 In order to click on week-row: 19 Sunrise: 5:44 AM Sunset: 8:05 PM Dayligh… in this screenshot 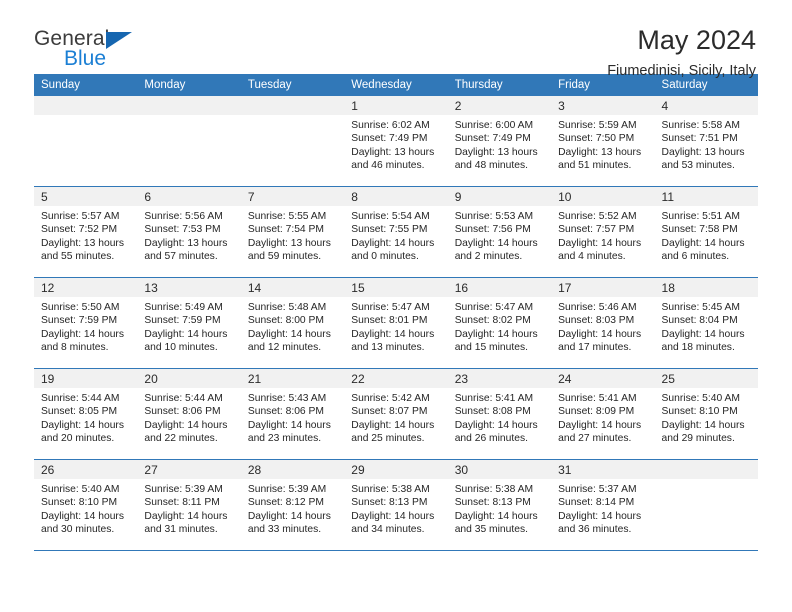, I will do `click(396, 414)`.